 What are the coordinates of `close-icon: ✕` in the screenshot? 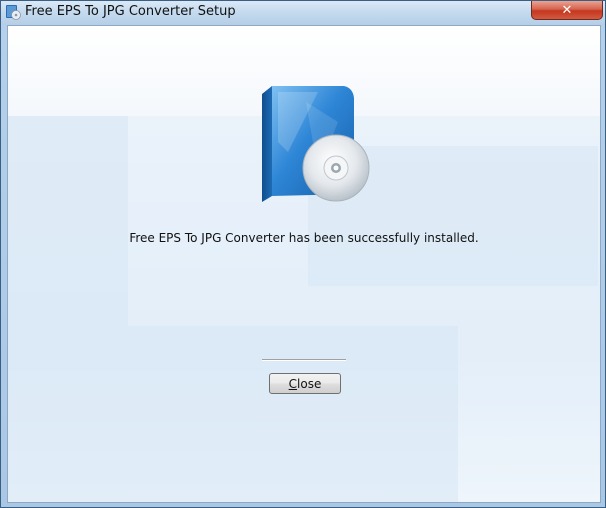 It's located at (567, 10).